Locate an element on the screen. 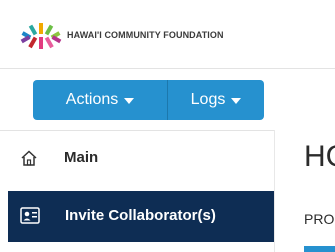 This screenshot has height=252, width=335. logs-button-label: Logs is located at coordinates (208, 99).